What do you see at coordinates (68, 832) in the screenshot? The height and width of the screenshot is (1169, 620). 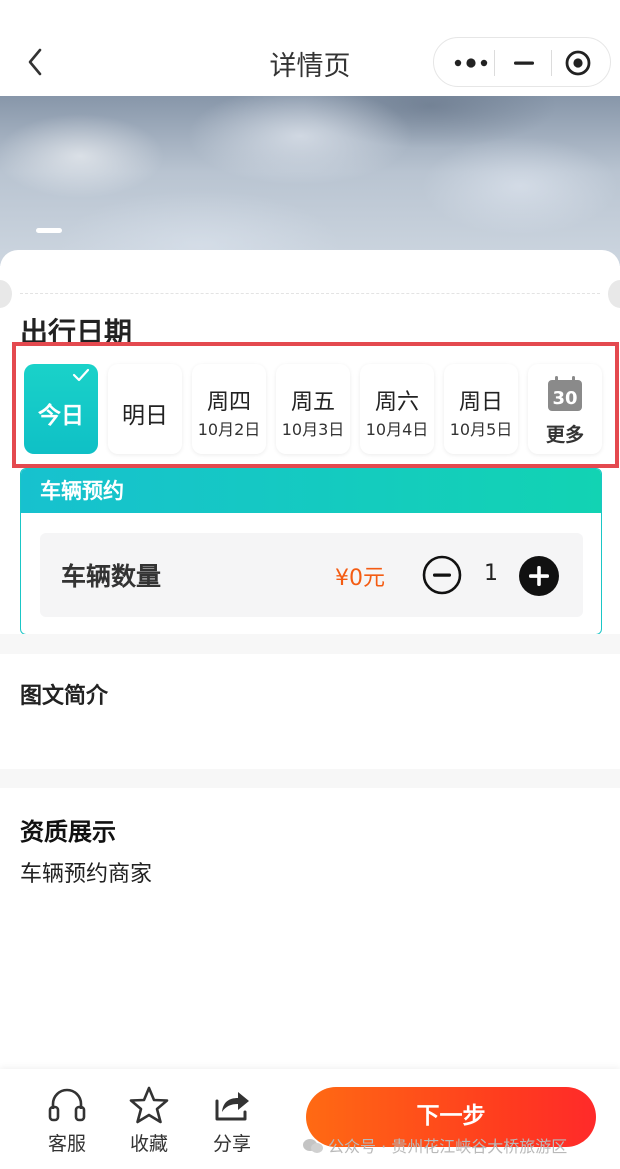 I see `qualification-title: 资质展示` at bounding box center [68, 832].